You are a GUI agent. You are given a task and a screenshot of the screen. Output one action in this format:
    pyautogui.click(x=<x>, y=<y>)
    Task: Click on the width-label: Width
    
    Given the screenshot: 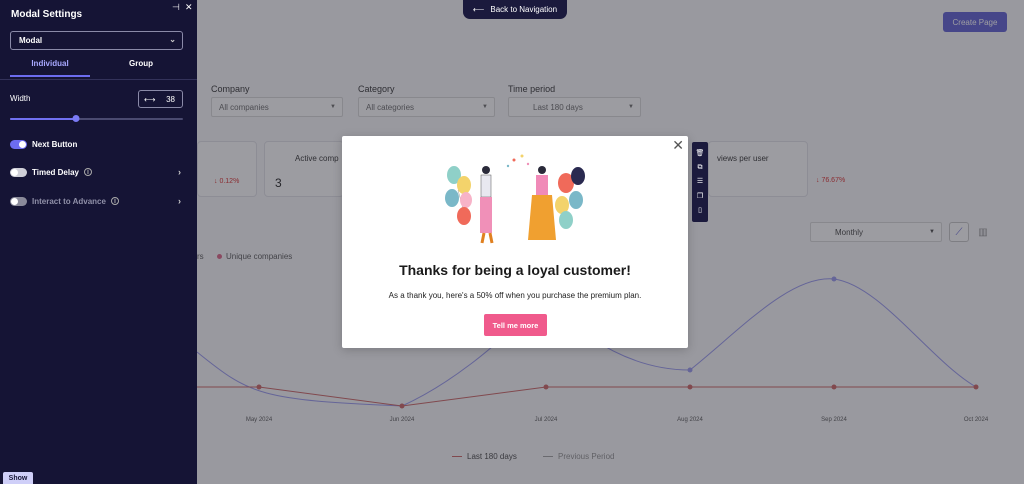 What is the action you would take?
    pyautogui.click(x=20, y=98)
    